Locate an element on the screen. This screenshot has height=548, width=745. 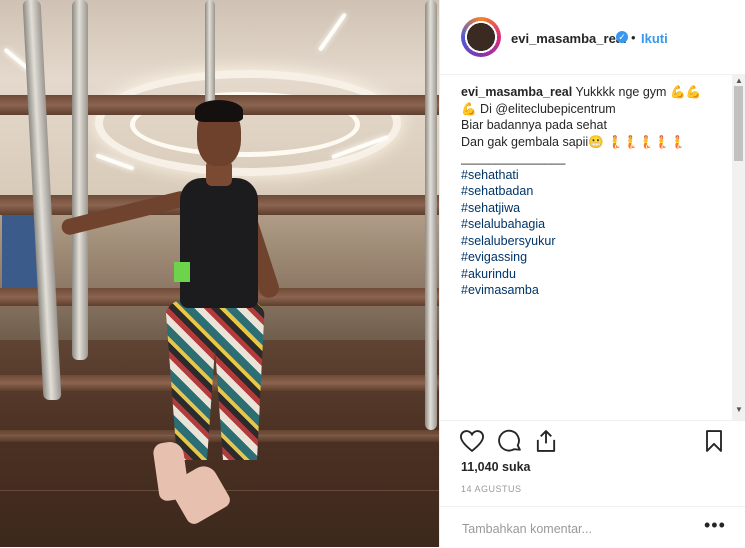
caption-line: Dan gak gembala sapii😬 🧜🧜🧜🧜🧜 is located at coordinates (573, 141).